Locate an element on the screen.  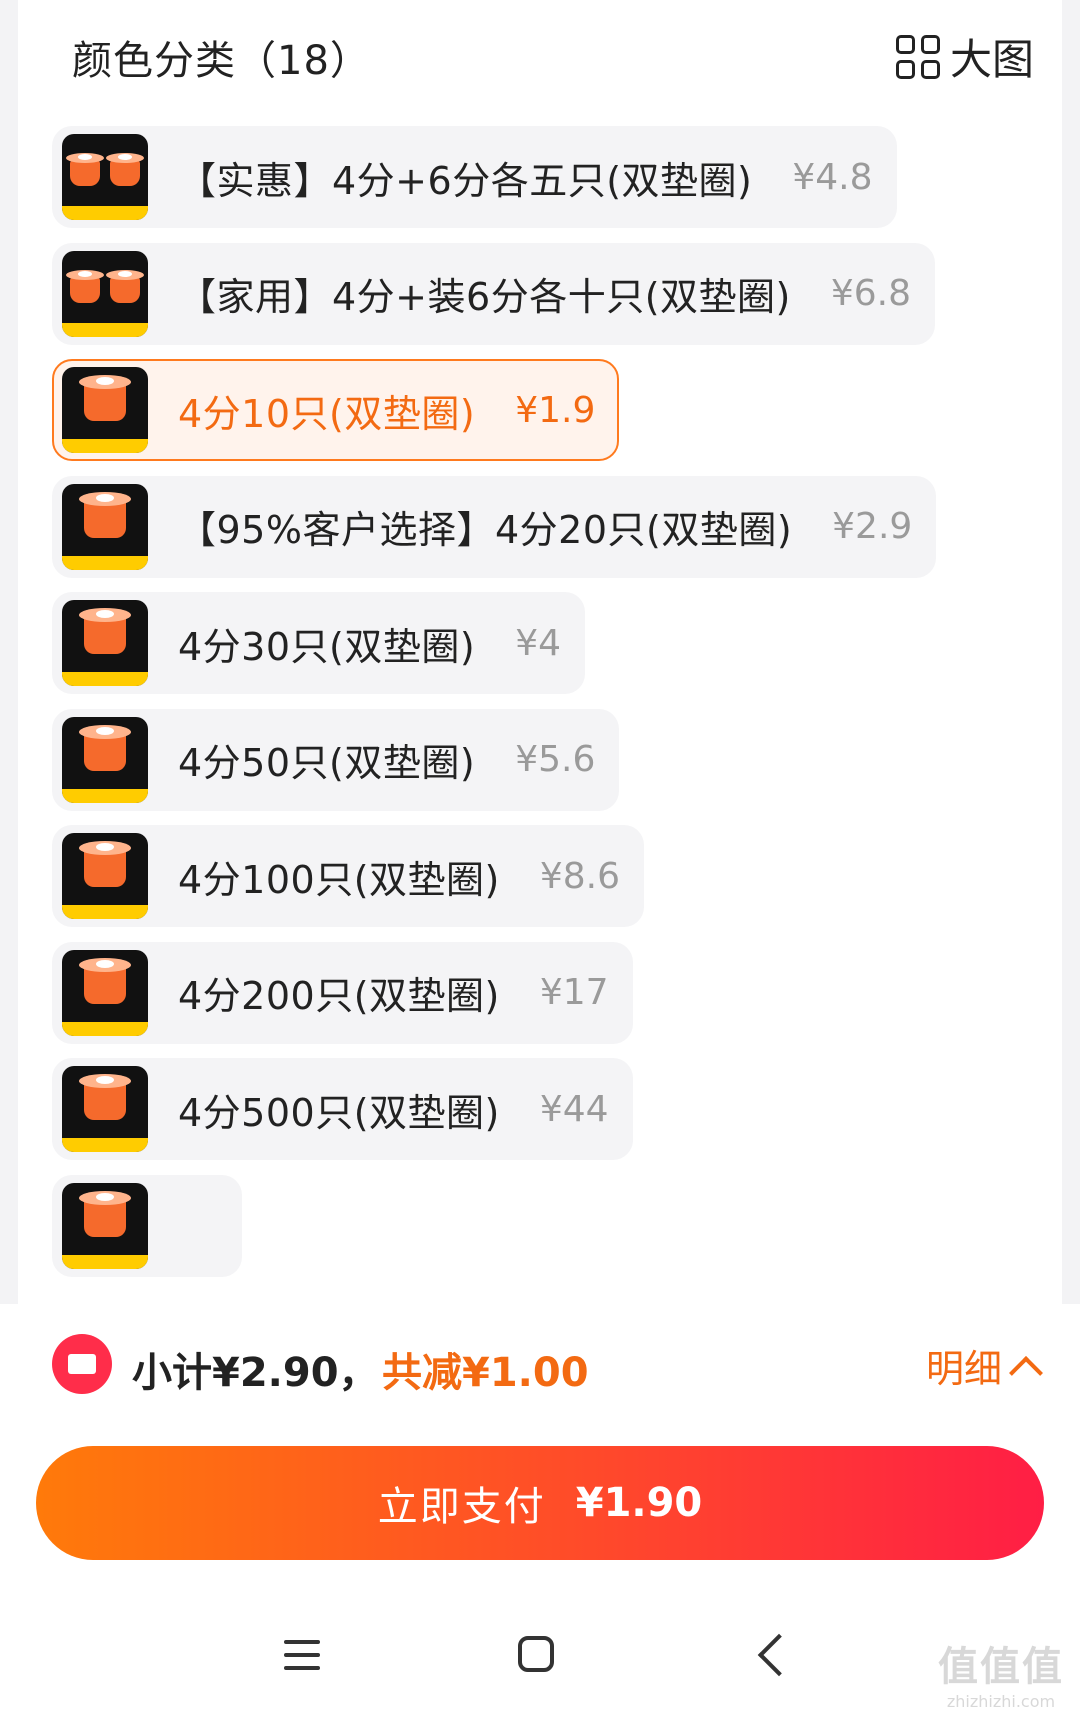
sku-option: 4分30只(双垫圈) ¥4 is located at coordinates (318, 643).